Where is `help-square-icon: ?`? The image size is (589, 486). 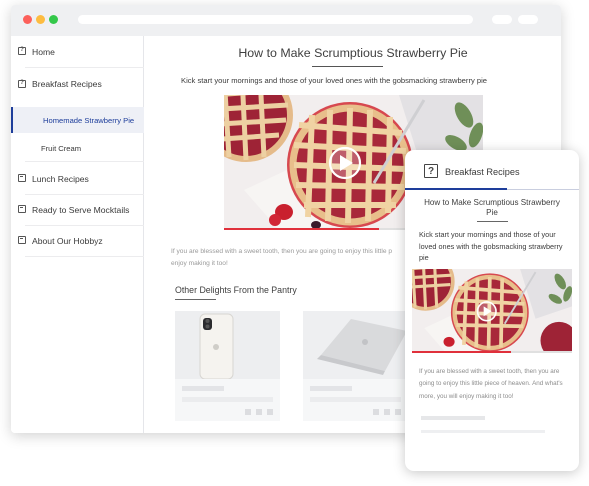
help-square-icon: ? is located at coordinates (431, 171).